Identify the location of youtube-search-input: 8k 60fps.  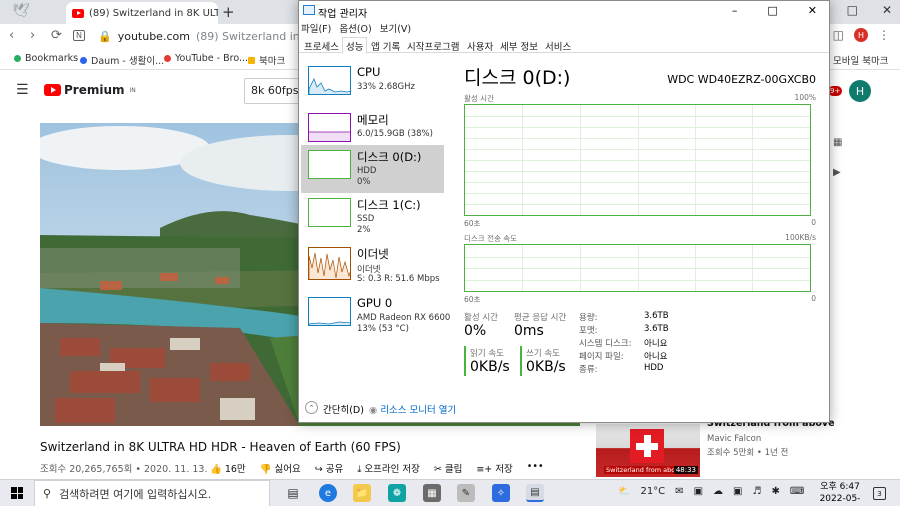
(274, 91).